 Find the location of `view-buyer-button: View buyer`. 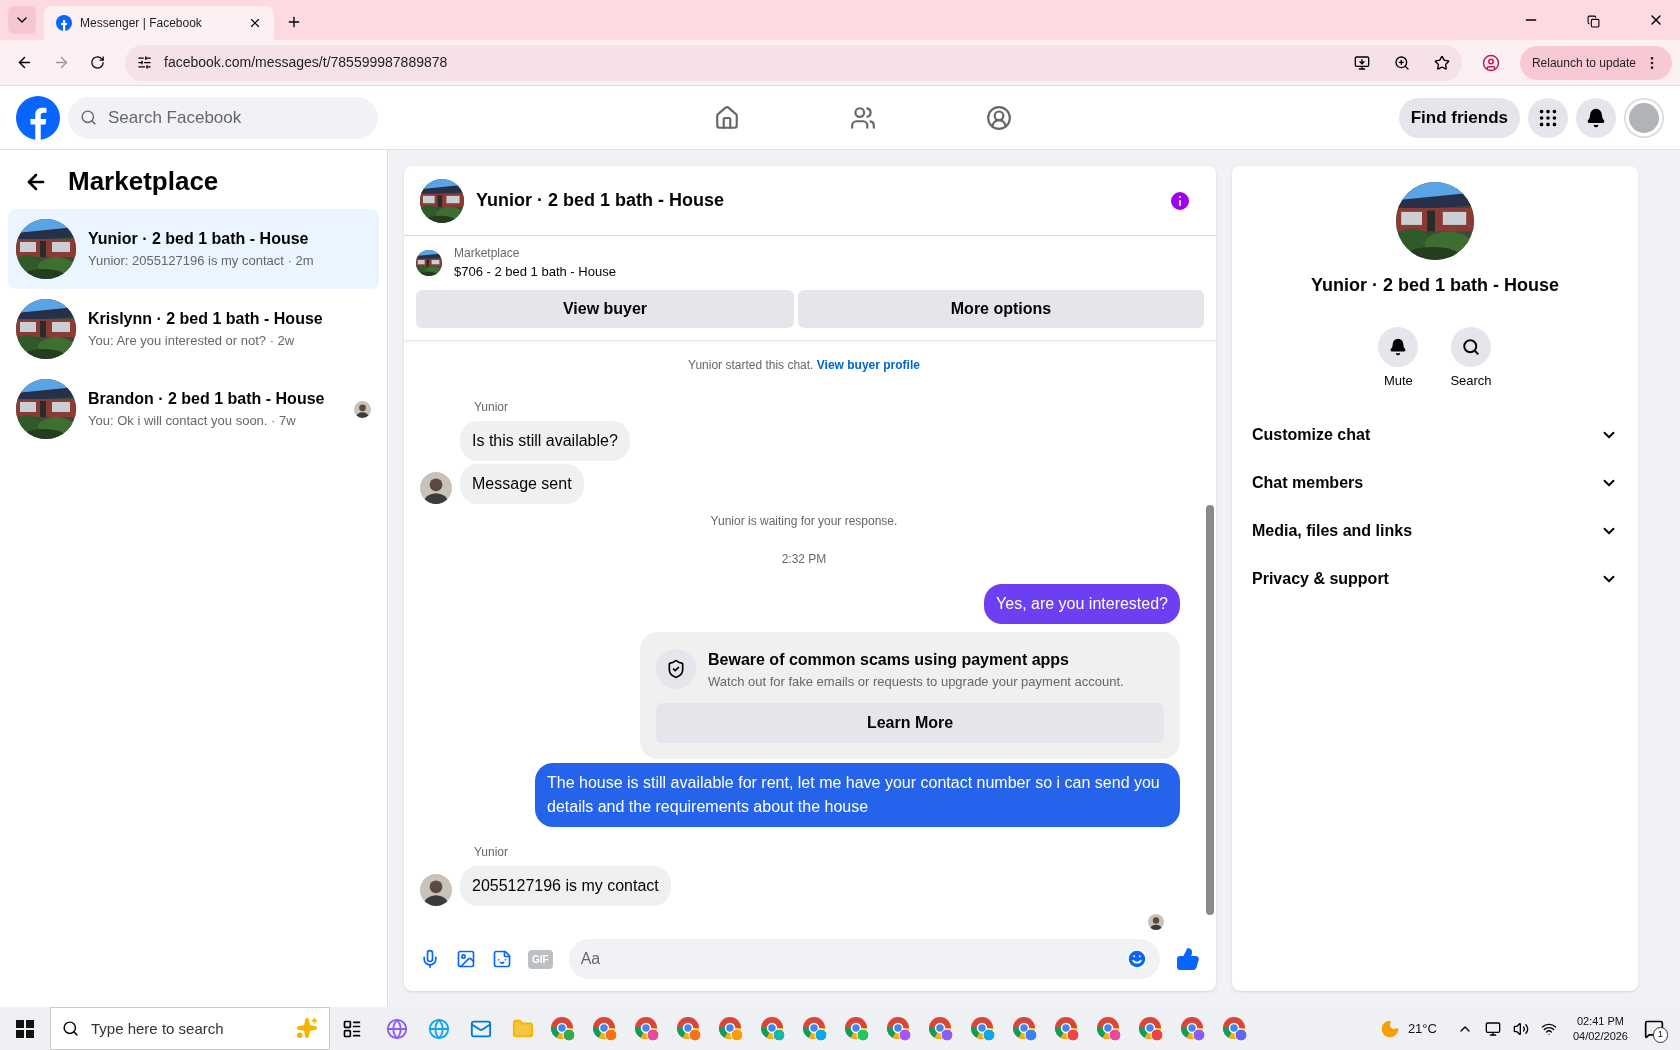

view-buyer-button: View buyer is located at coordinates (605, 308).